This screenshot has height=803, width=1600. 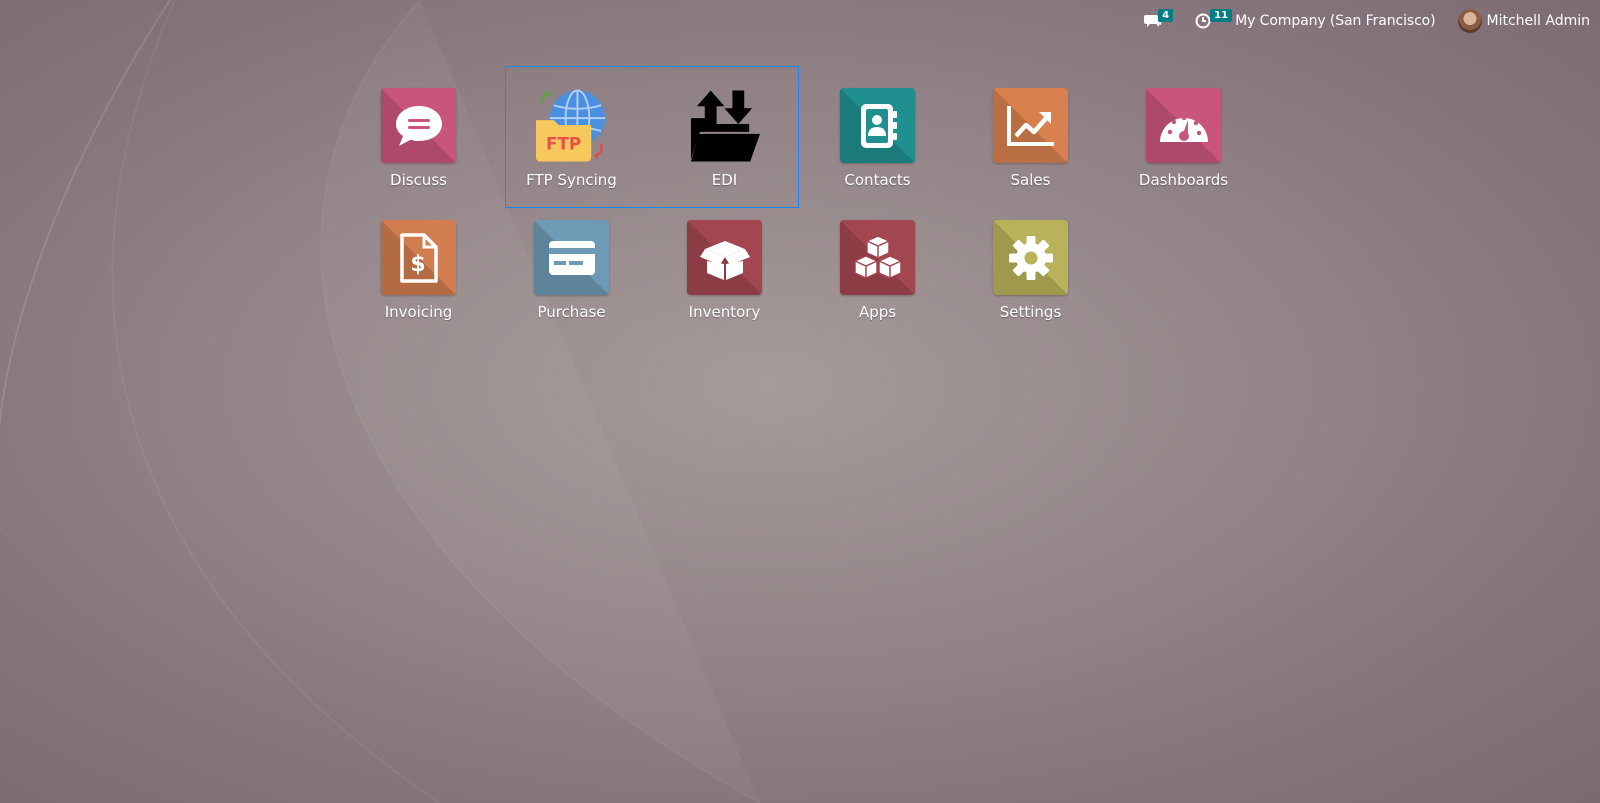 I want to click on address-book-icon, so click(x=877, y=125).